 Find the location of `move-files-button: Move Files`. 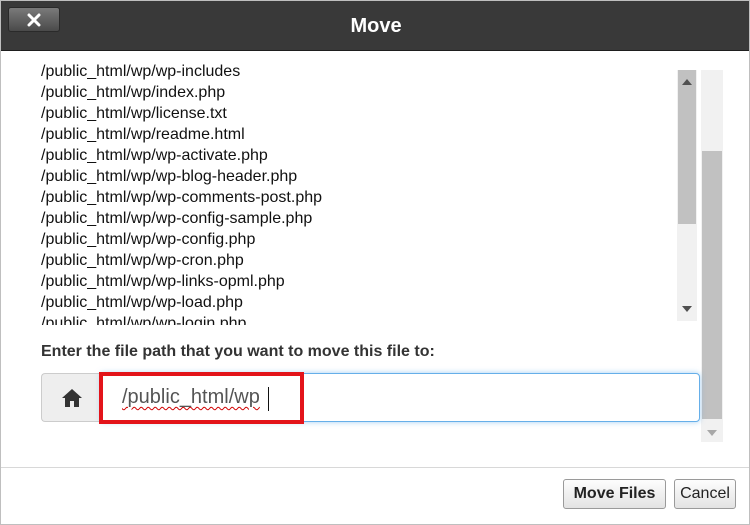

move-files-button: Move Files is located at coordinates (614, 494).